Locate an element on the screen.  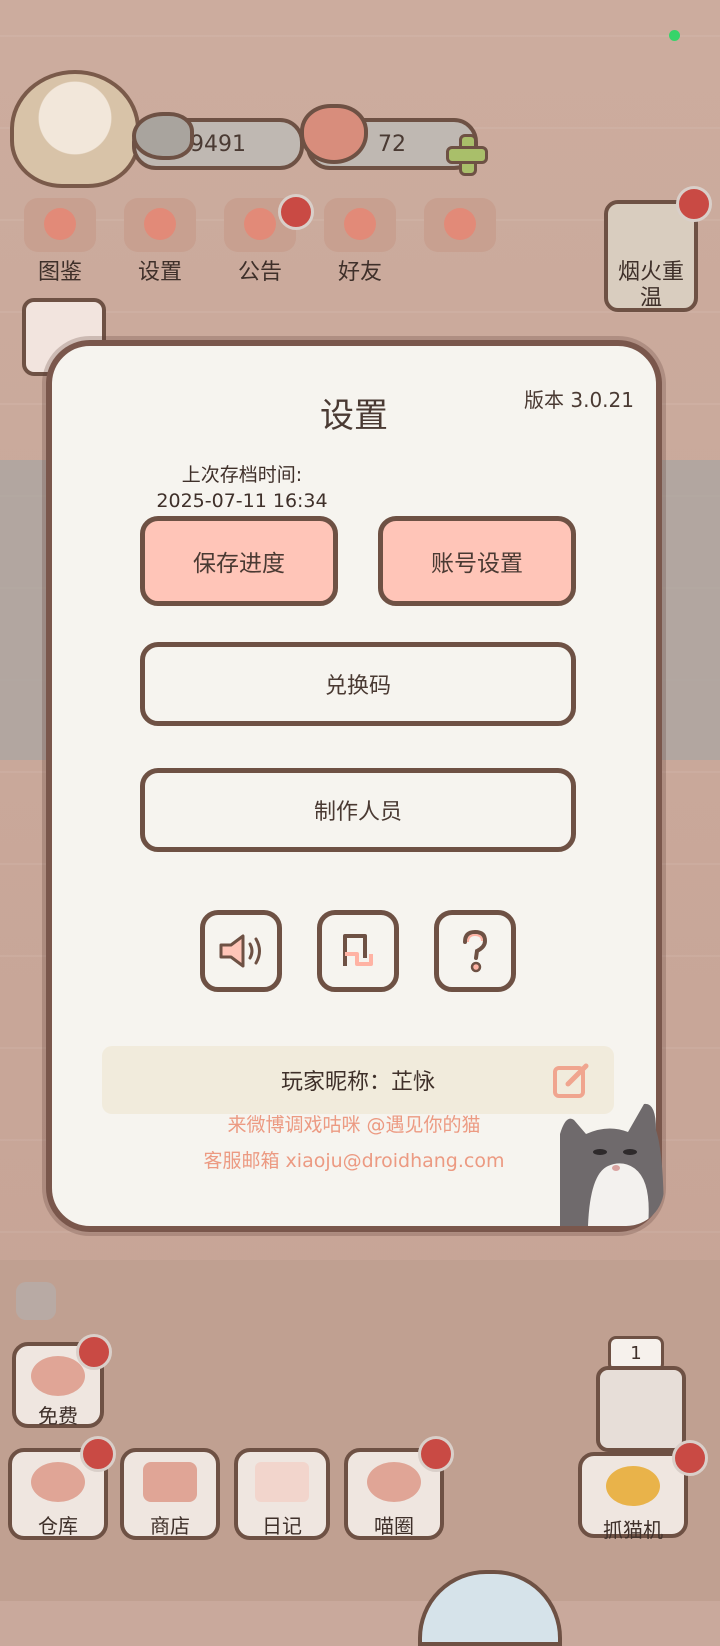
menu-hearts-button is located at coordinates (460, 225).